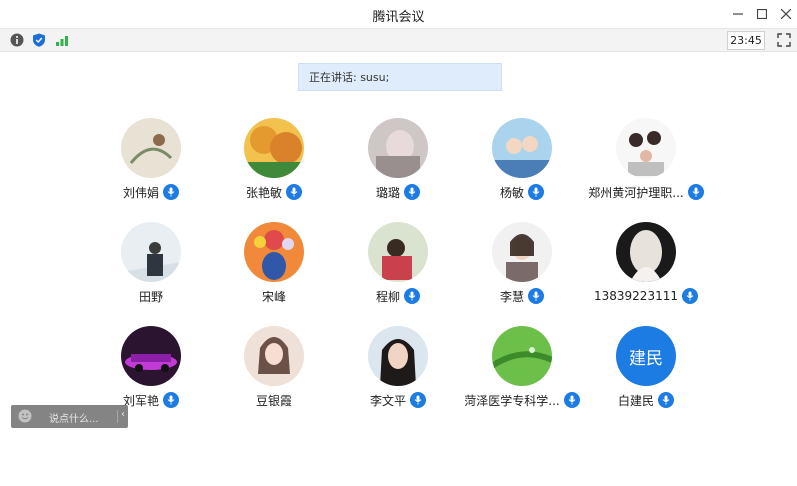 This screenshot has width=797, height=486. Describe the element at coordinates (398, 40) in the screenshot. I see `meeting-toolbar: 23:45` at that location.